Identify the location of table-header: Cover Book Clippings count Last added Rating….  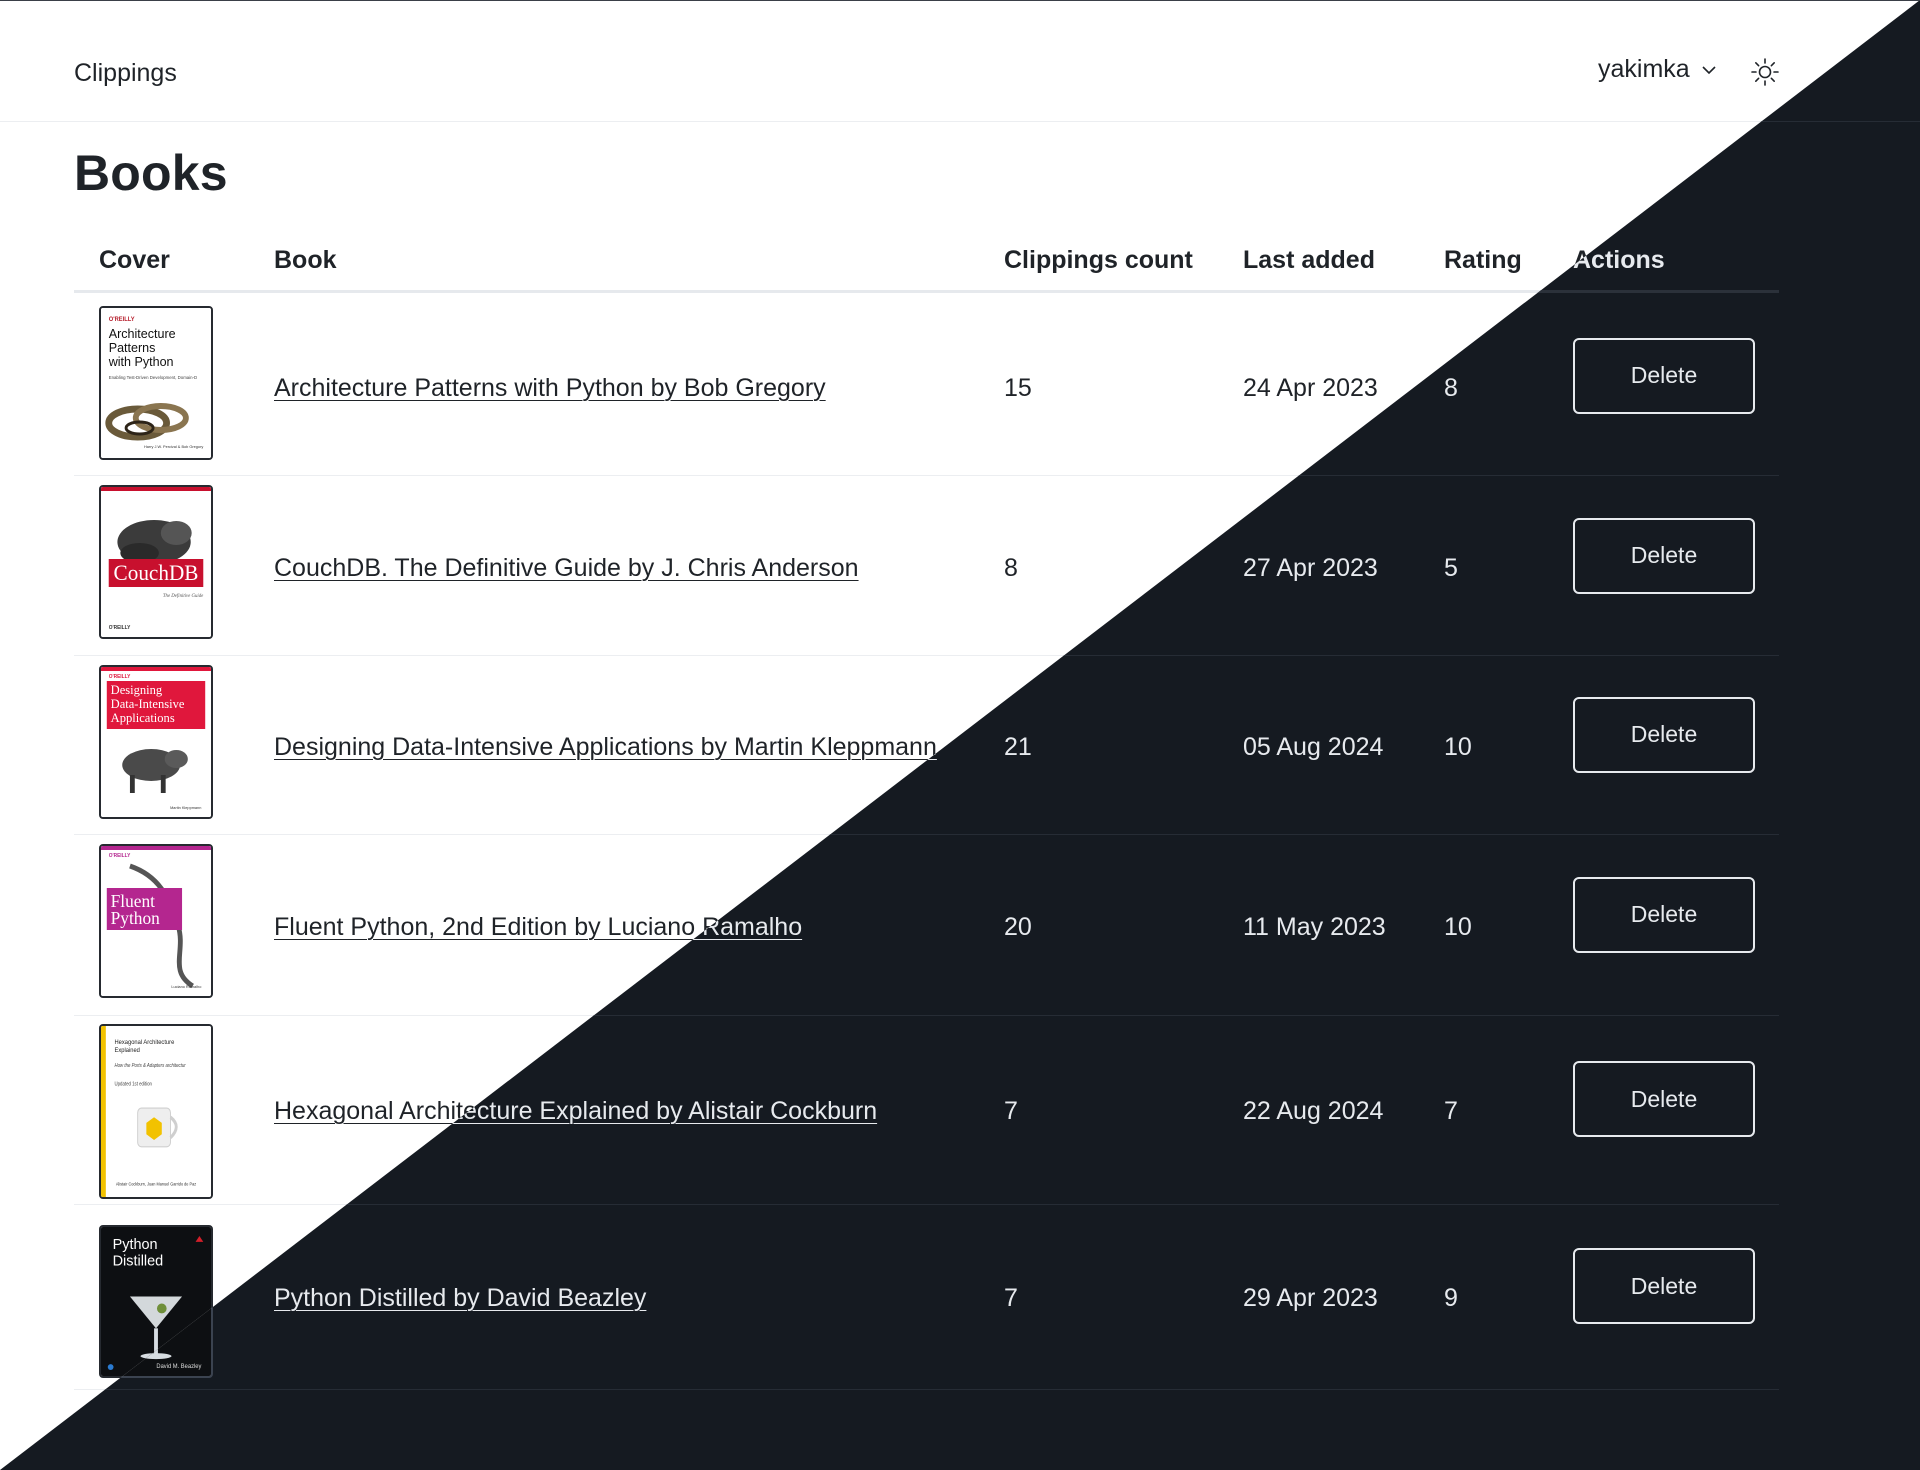
(926, 267).